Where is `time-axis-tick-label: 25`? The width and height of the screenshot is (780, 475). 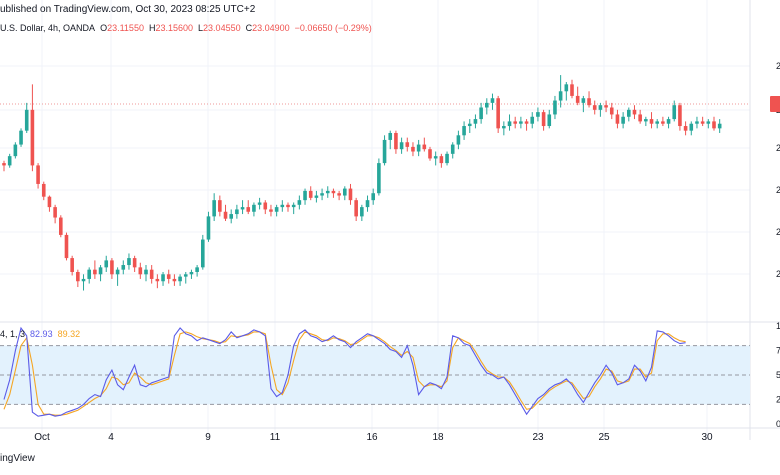
time-axis-tick-label: 25 is located at coordinates (604, 437).